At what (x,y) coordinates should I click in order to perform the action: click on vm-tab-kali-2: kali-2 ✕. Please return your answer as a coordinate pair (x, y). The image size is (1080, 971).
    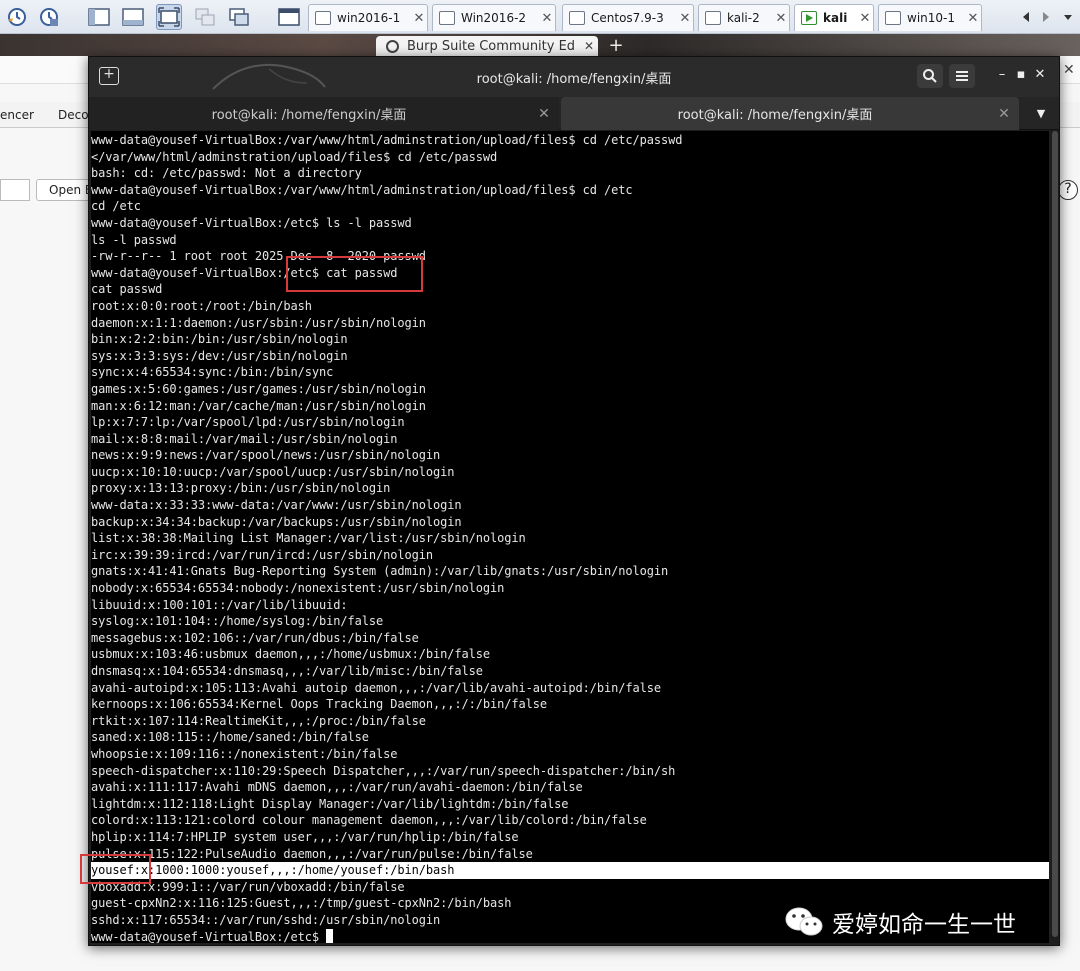
    Looking at the image, I should click on (744, 17).